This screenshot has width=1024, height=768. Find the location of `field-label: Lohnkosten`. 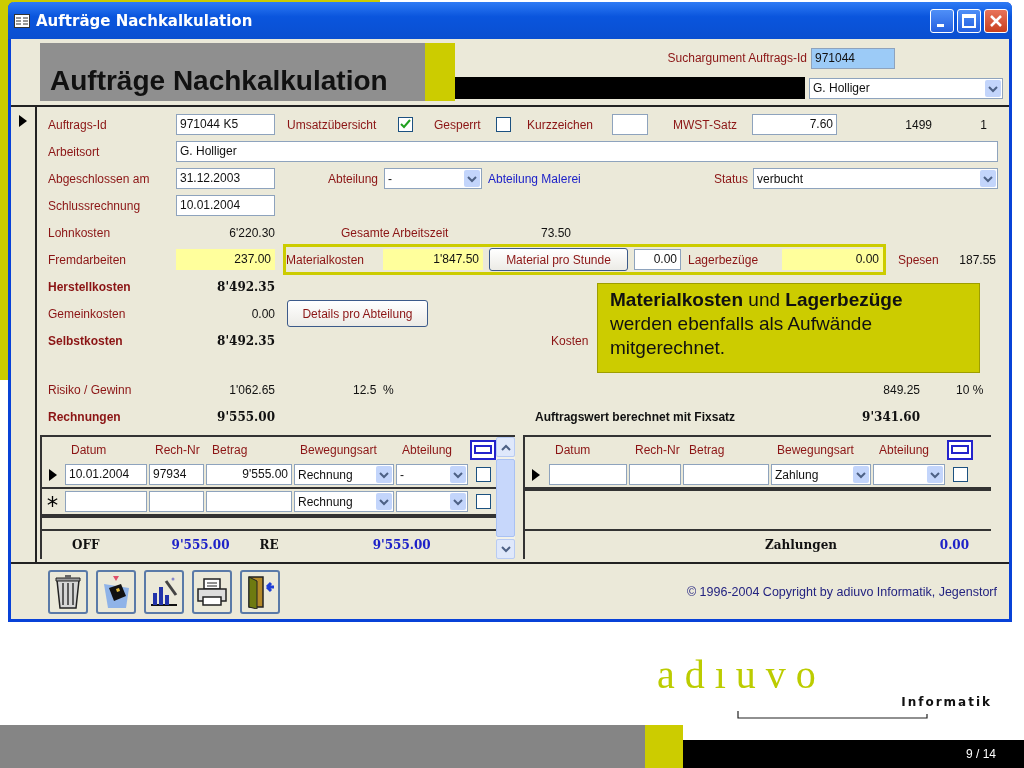

field-label: Lohnkosten is located at coordinates (80, 232).